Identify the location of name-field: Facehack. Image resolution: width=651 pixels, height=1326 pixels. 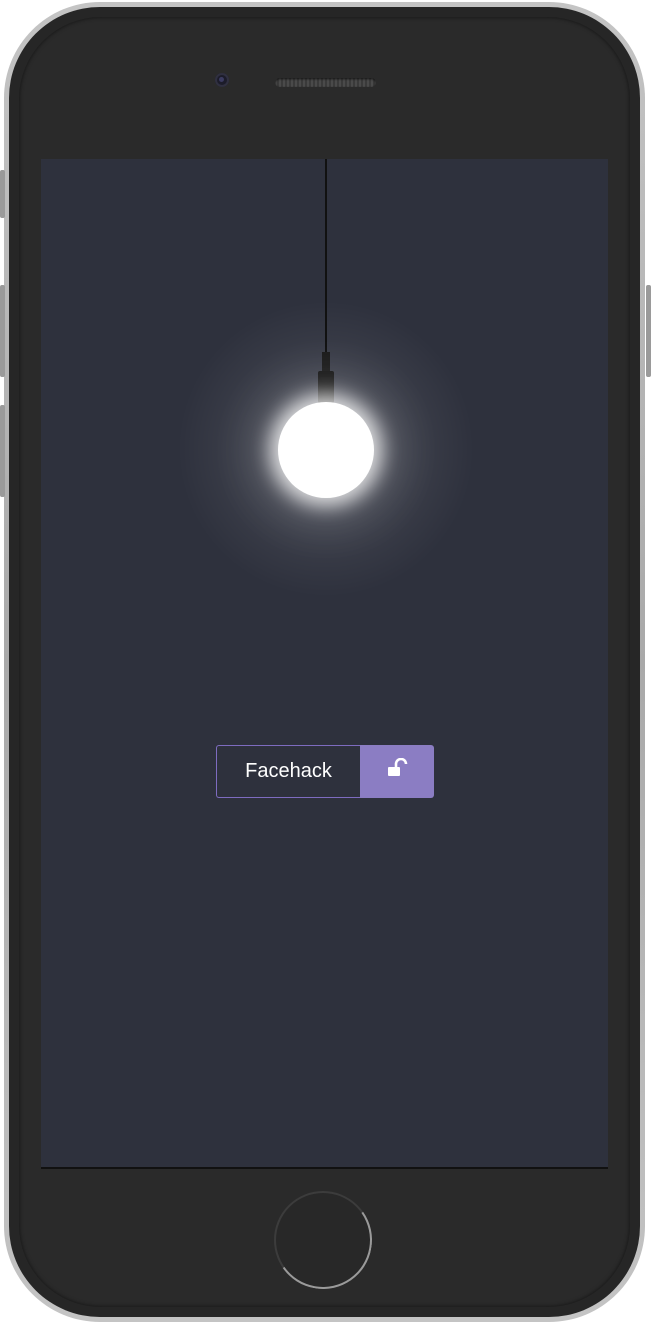
(288, 771).